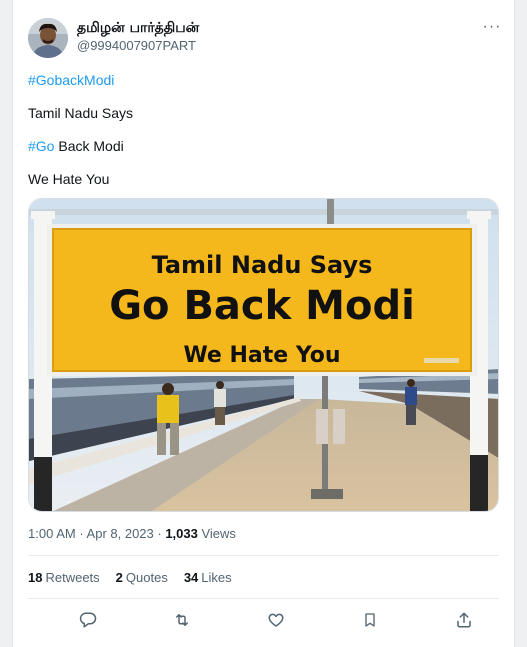 The width and height of the screenshot is (527, 647). I want to click on bookmark-button, so click(370, 620).